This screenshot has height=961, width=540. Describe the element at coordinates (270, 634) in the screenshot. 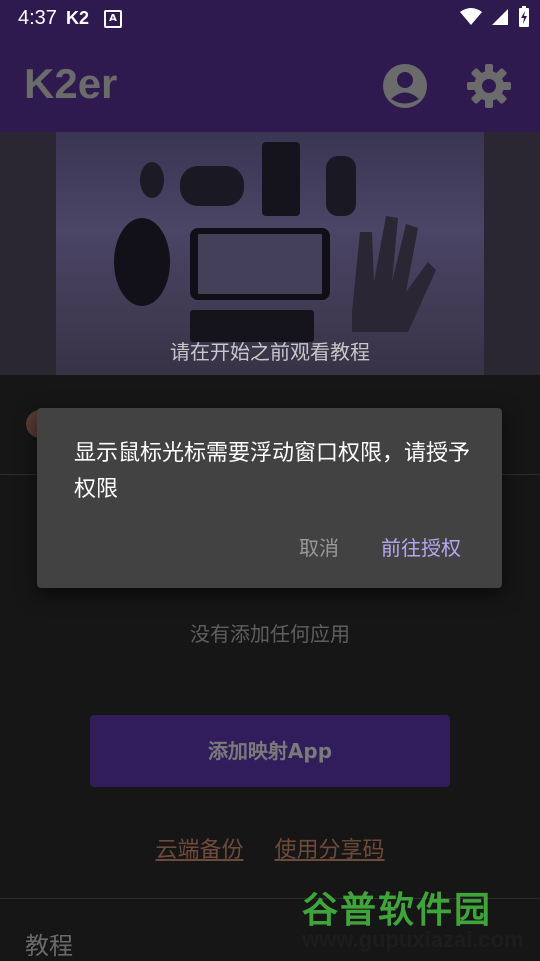

I see `empty-apps-text: 没有添加任何应用` at that location.